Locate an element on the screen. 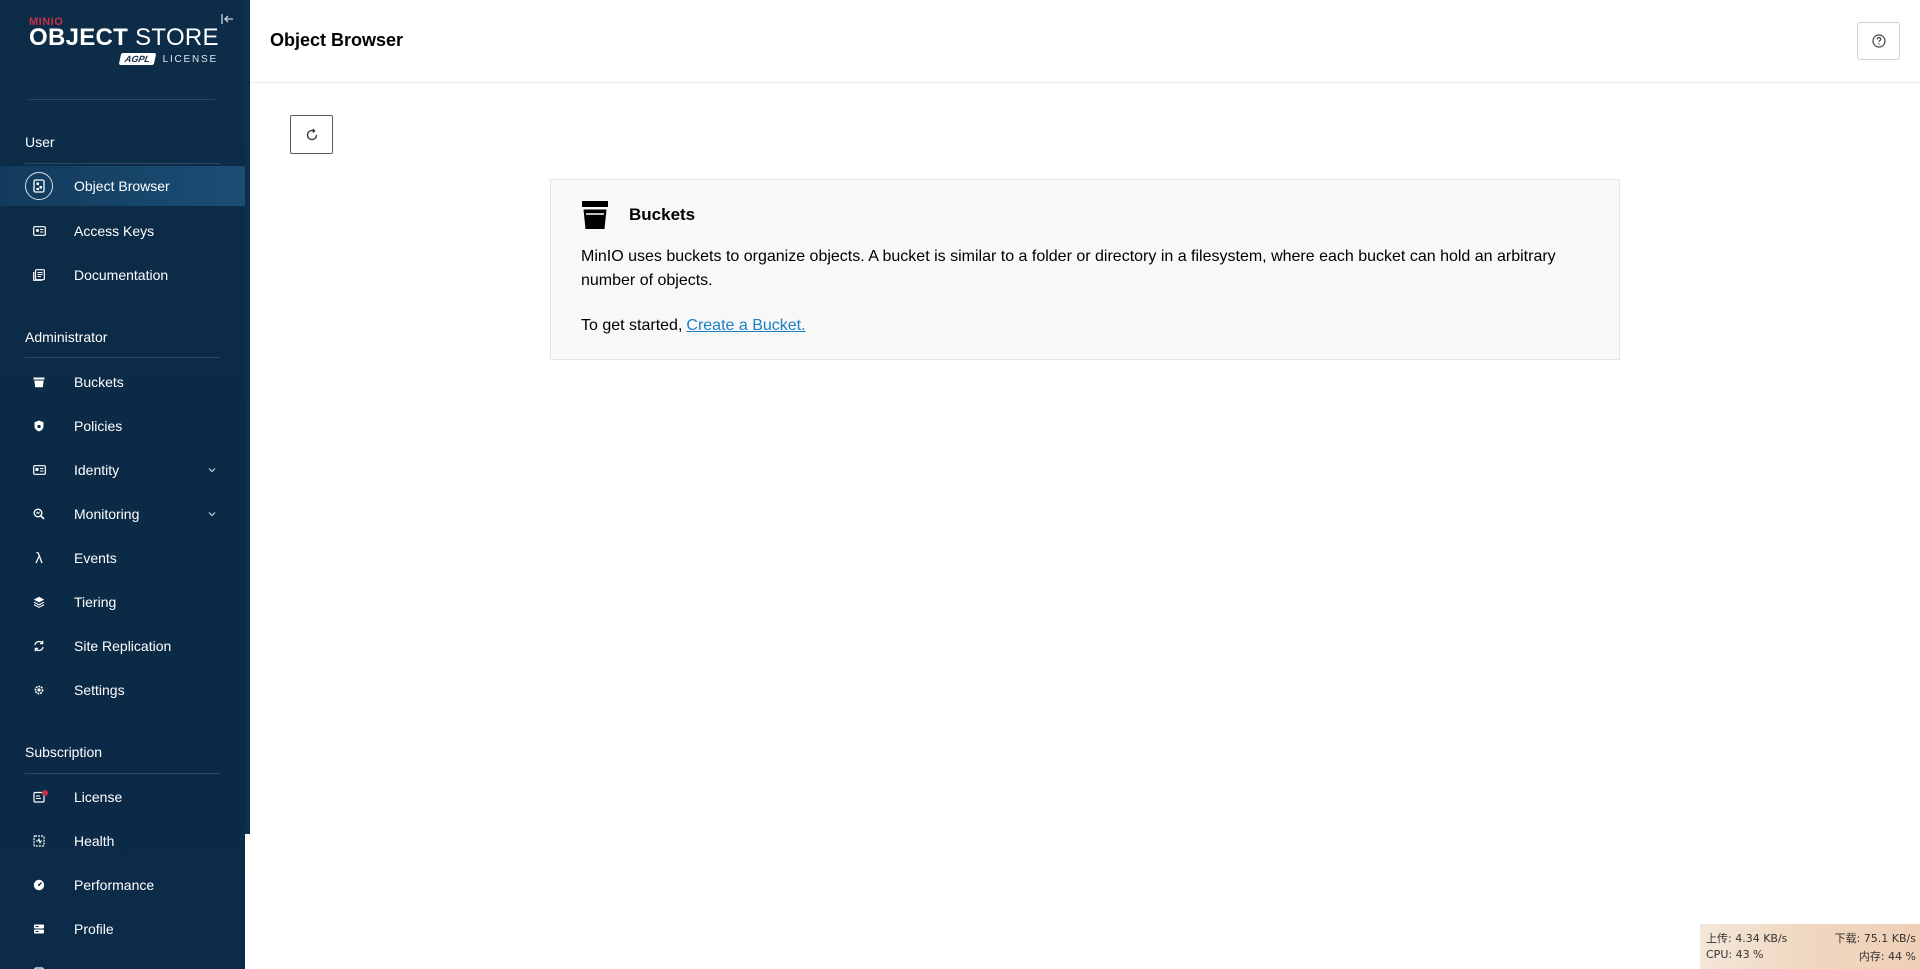 The height and width of the screenshot is (969, 1920). sidebar-item-label: Object Browser is located at coordinates (122, 186).